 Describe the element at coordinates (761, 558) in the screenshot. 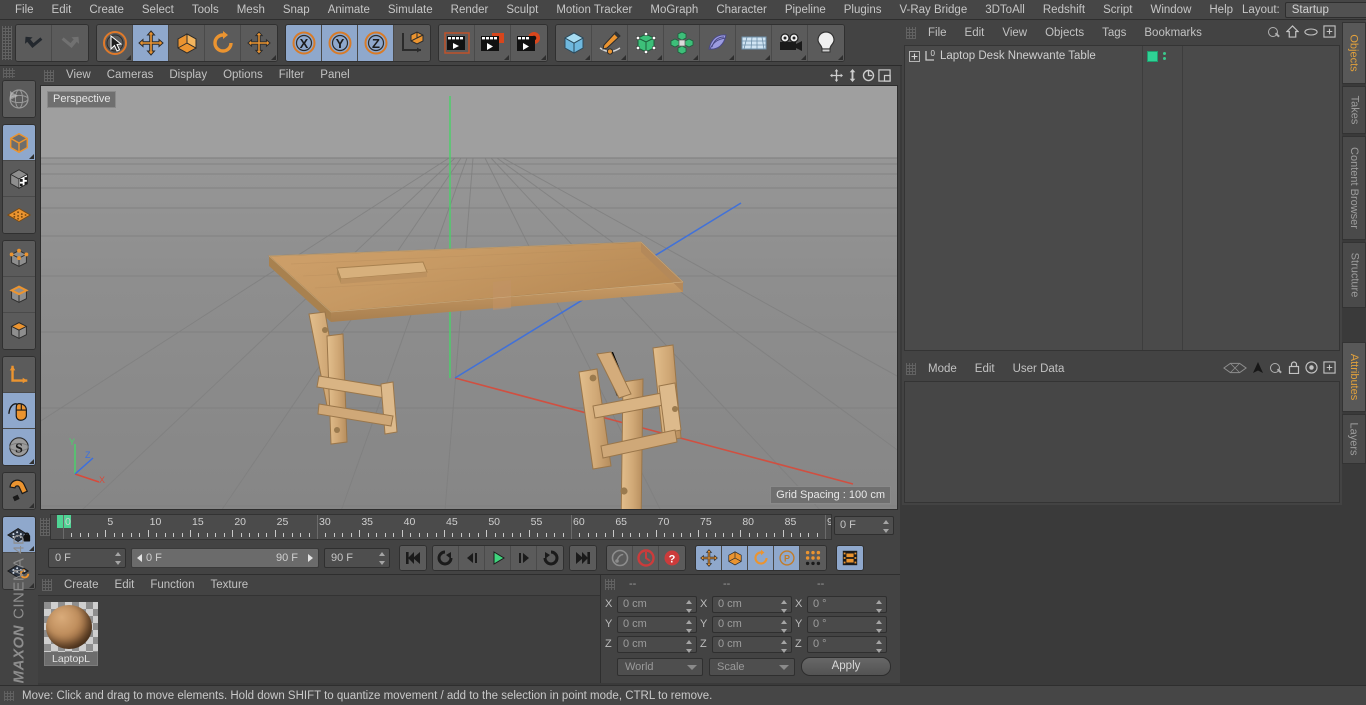

I see `key-rotation-button` at that location.